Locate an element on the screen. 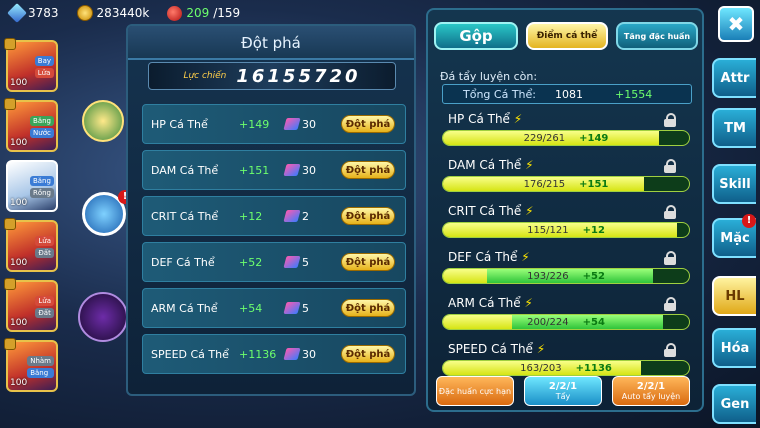 Image resolution: width=760 pixels, height=428 pixels. hero-tag: Rồng is located at coordinates (41, 193).